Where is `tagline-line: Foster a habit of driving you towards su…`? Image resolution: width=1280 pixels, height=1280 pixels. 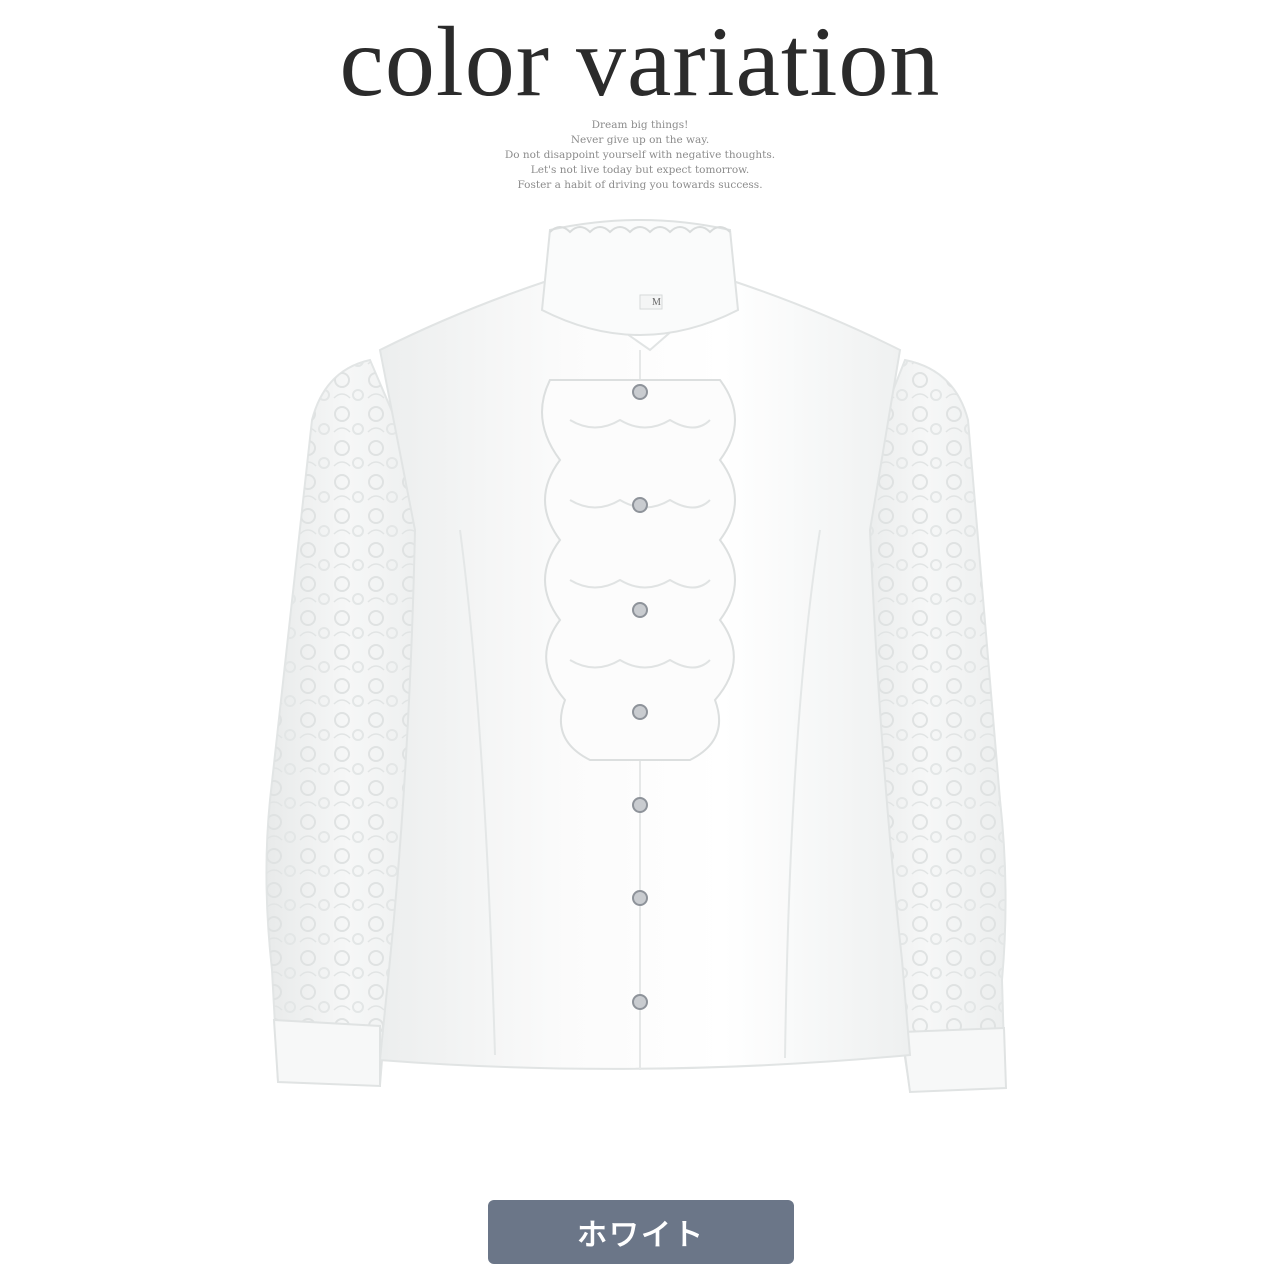 tagline-line: Foster a habit of driving you towards su… is located at coordinates (640, 185).